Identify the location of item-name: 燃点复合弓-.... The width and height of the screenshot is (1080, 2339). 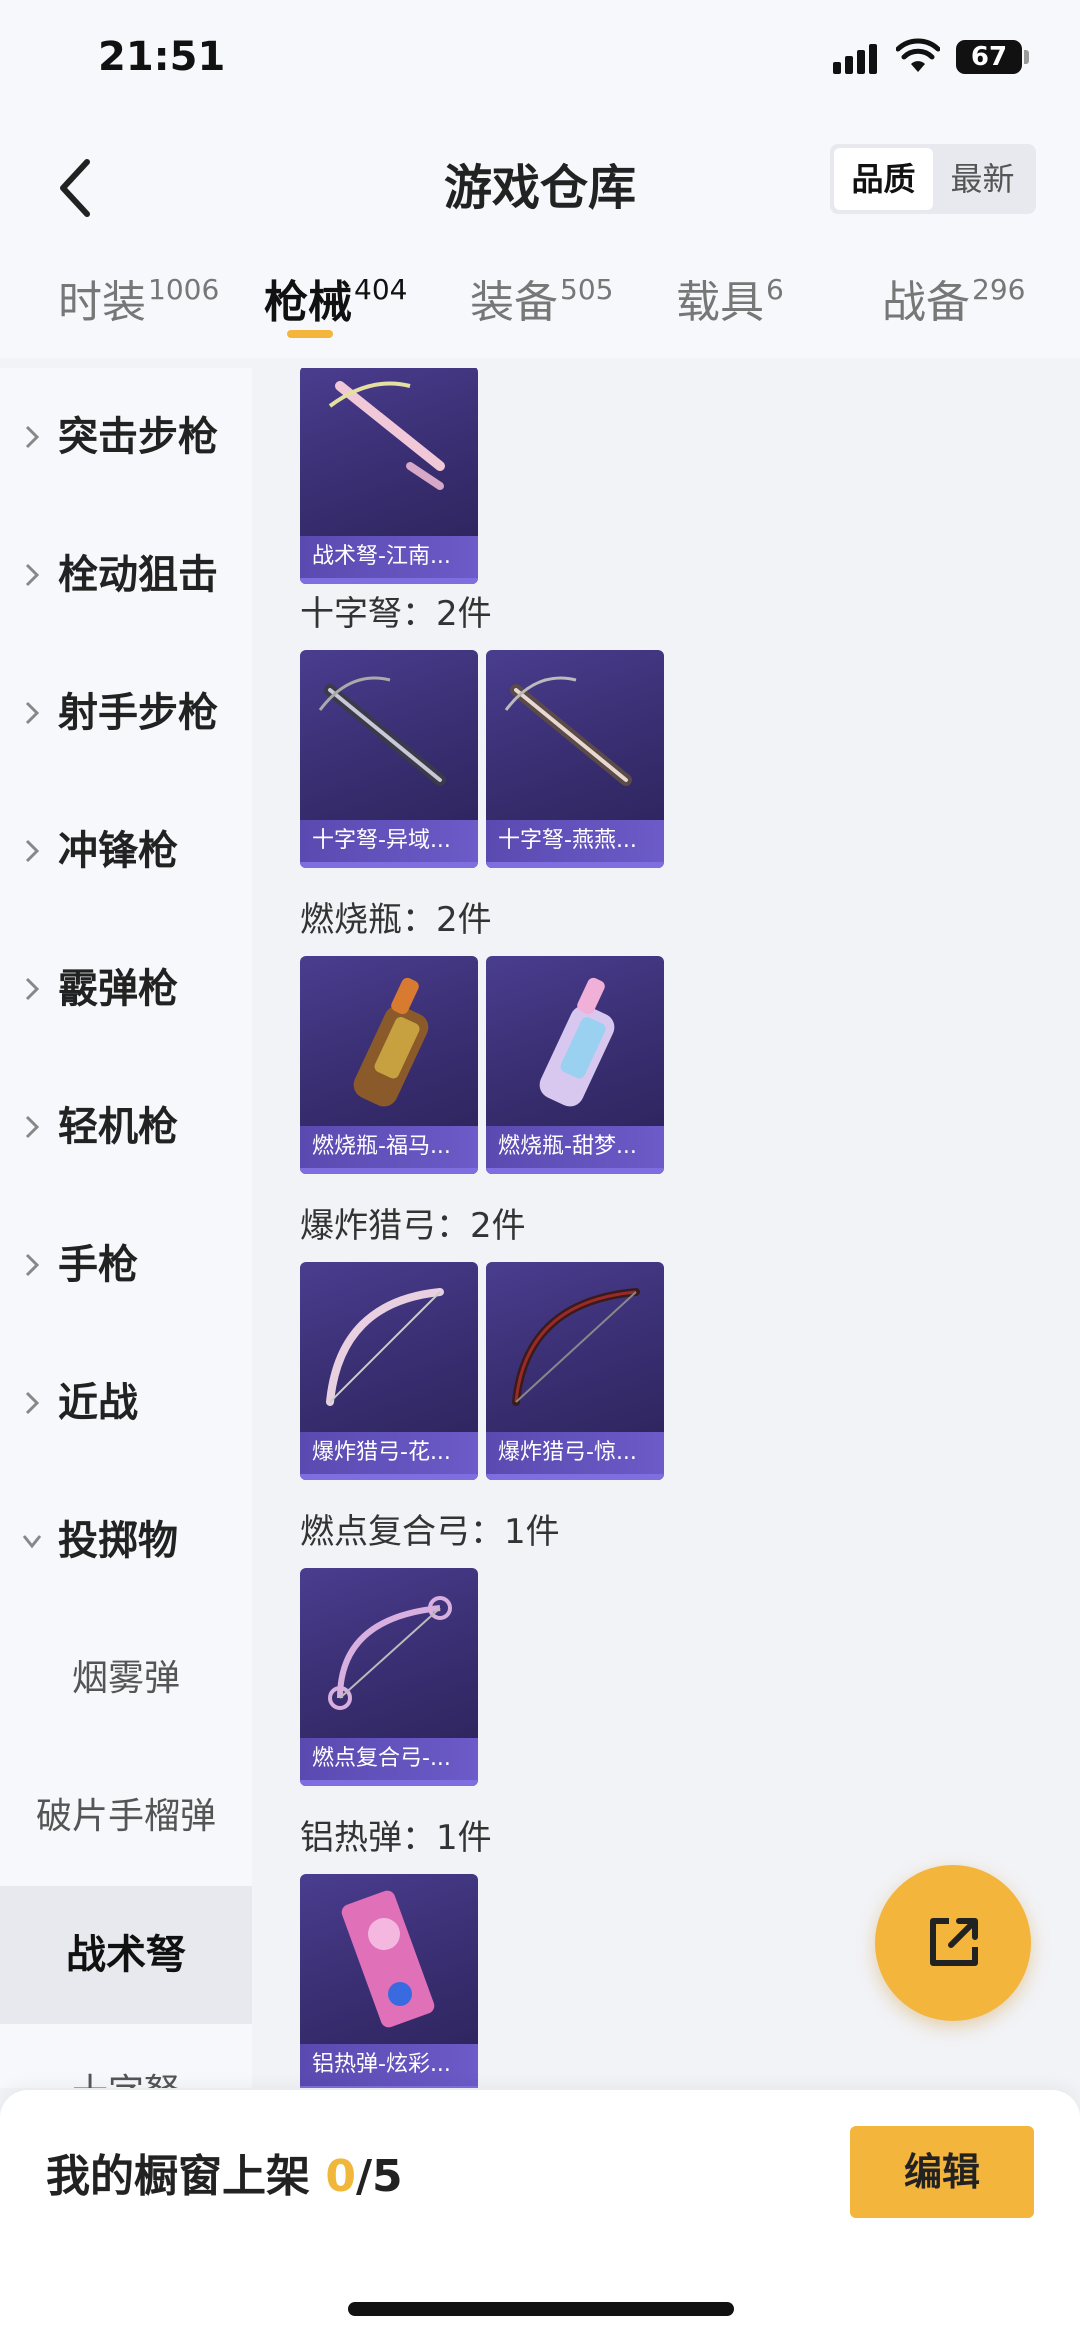
(389, 1762).